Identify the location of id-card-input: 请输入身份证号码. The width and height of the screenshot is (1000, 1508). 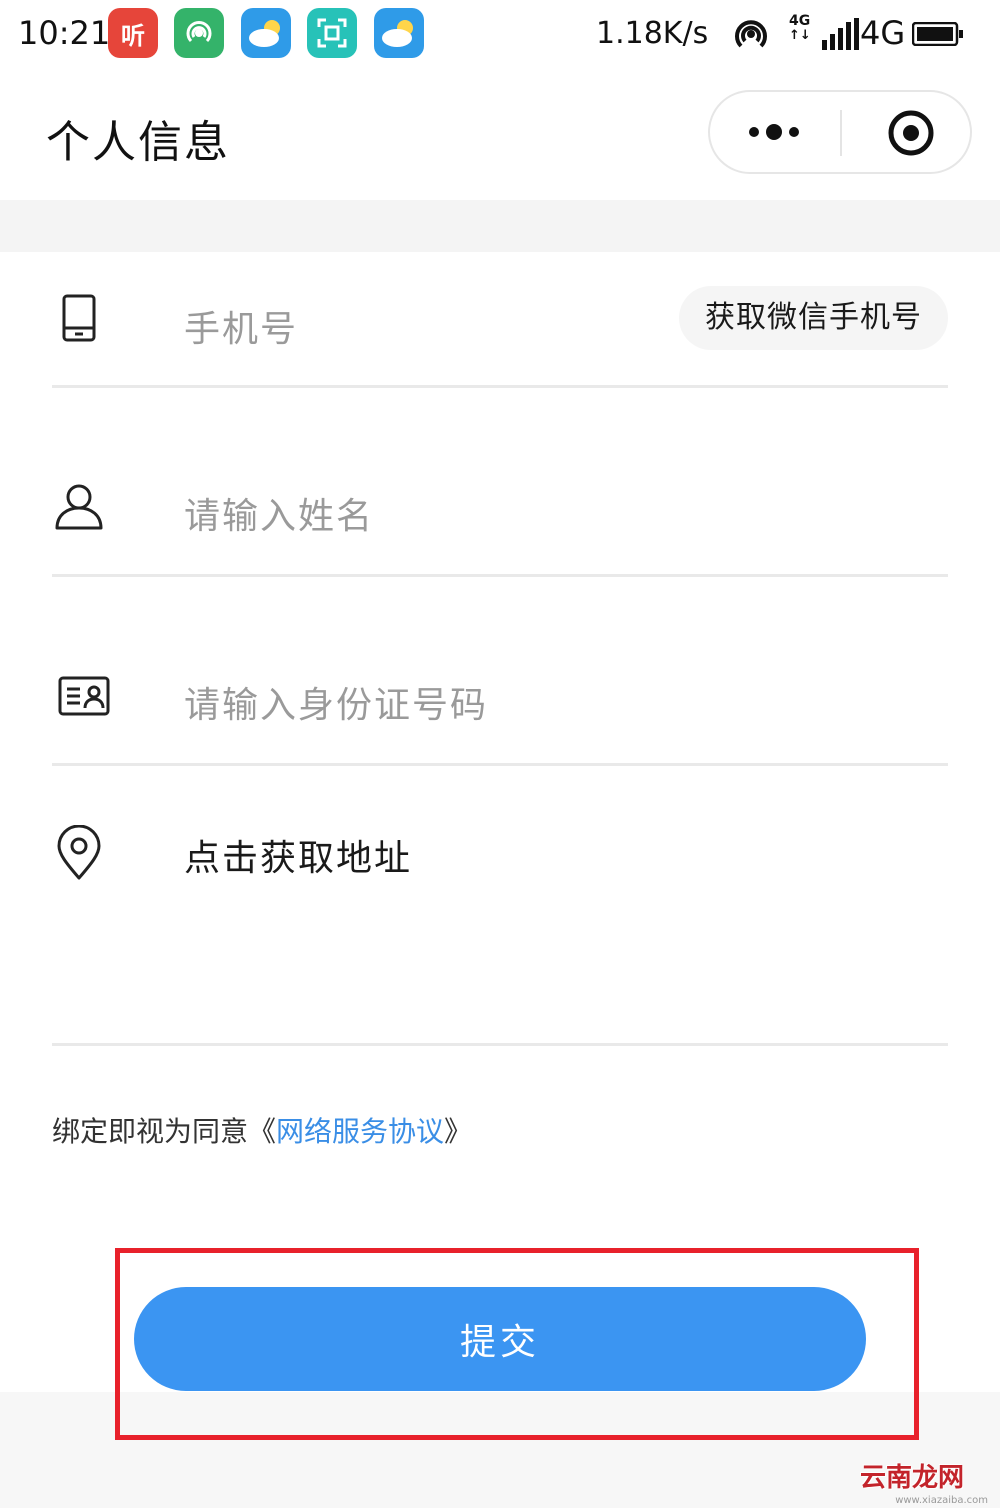
(336, 702).